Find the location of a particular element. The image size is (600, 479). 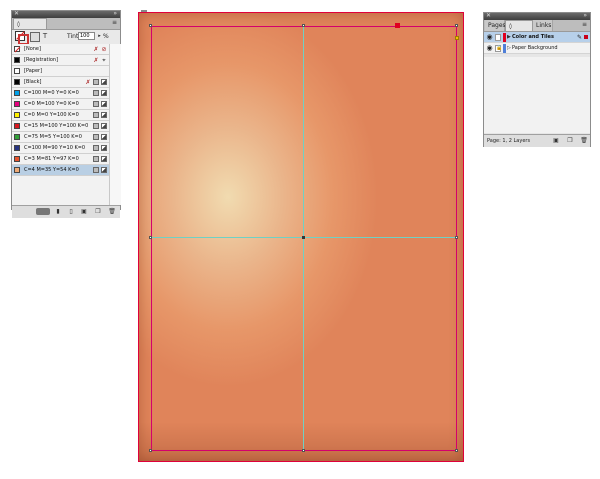

layer-row-paper-background: ◉ 🔒 ▷ Paper Background is located at coordinates (537, 48).